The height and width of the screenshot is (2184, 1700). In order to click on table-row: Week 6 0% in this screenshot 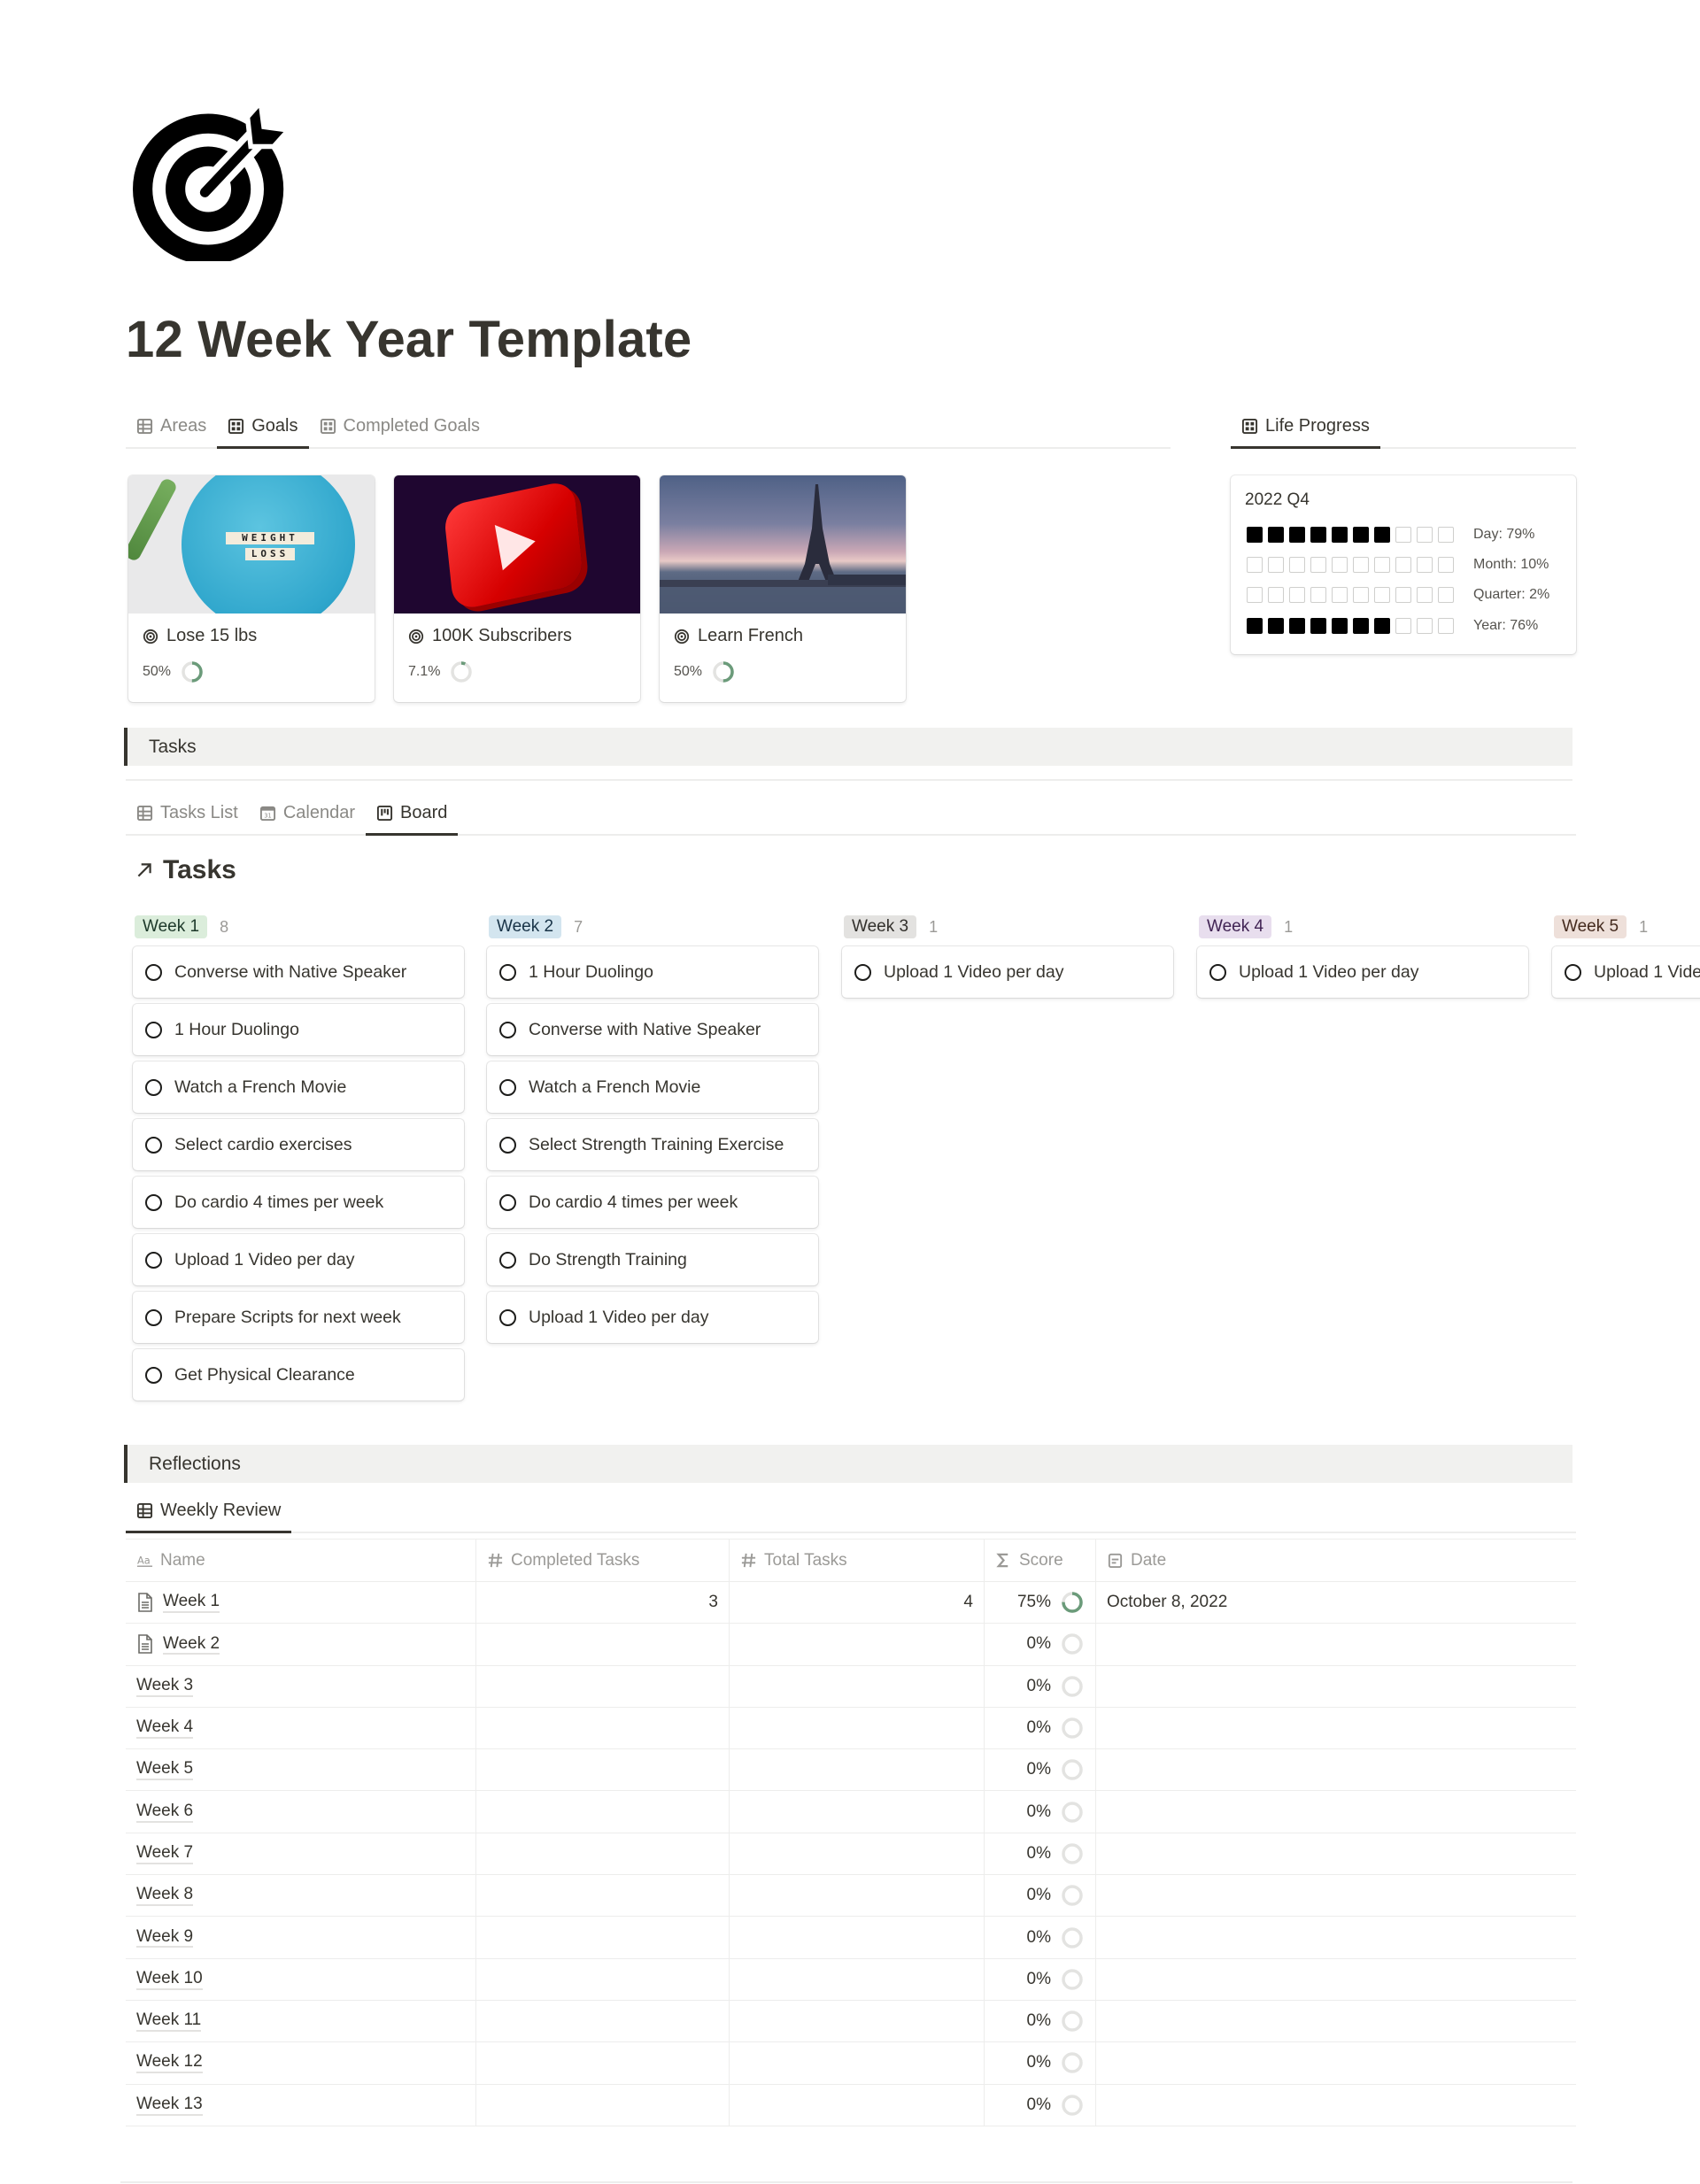, I will do `click(851, 1812)`.